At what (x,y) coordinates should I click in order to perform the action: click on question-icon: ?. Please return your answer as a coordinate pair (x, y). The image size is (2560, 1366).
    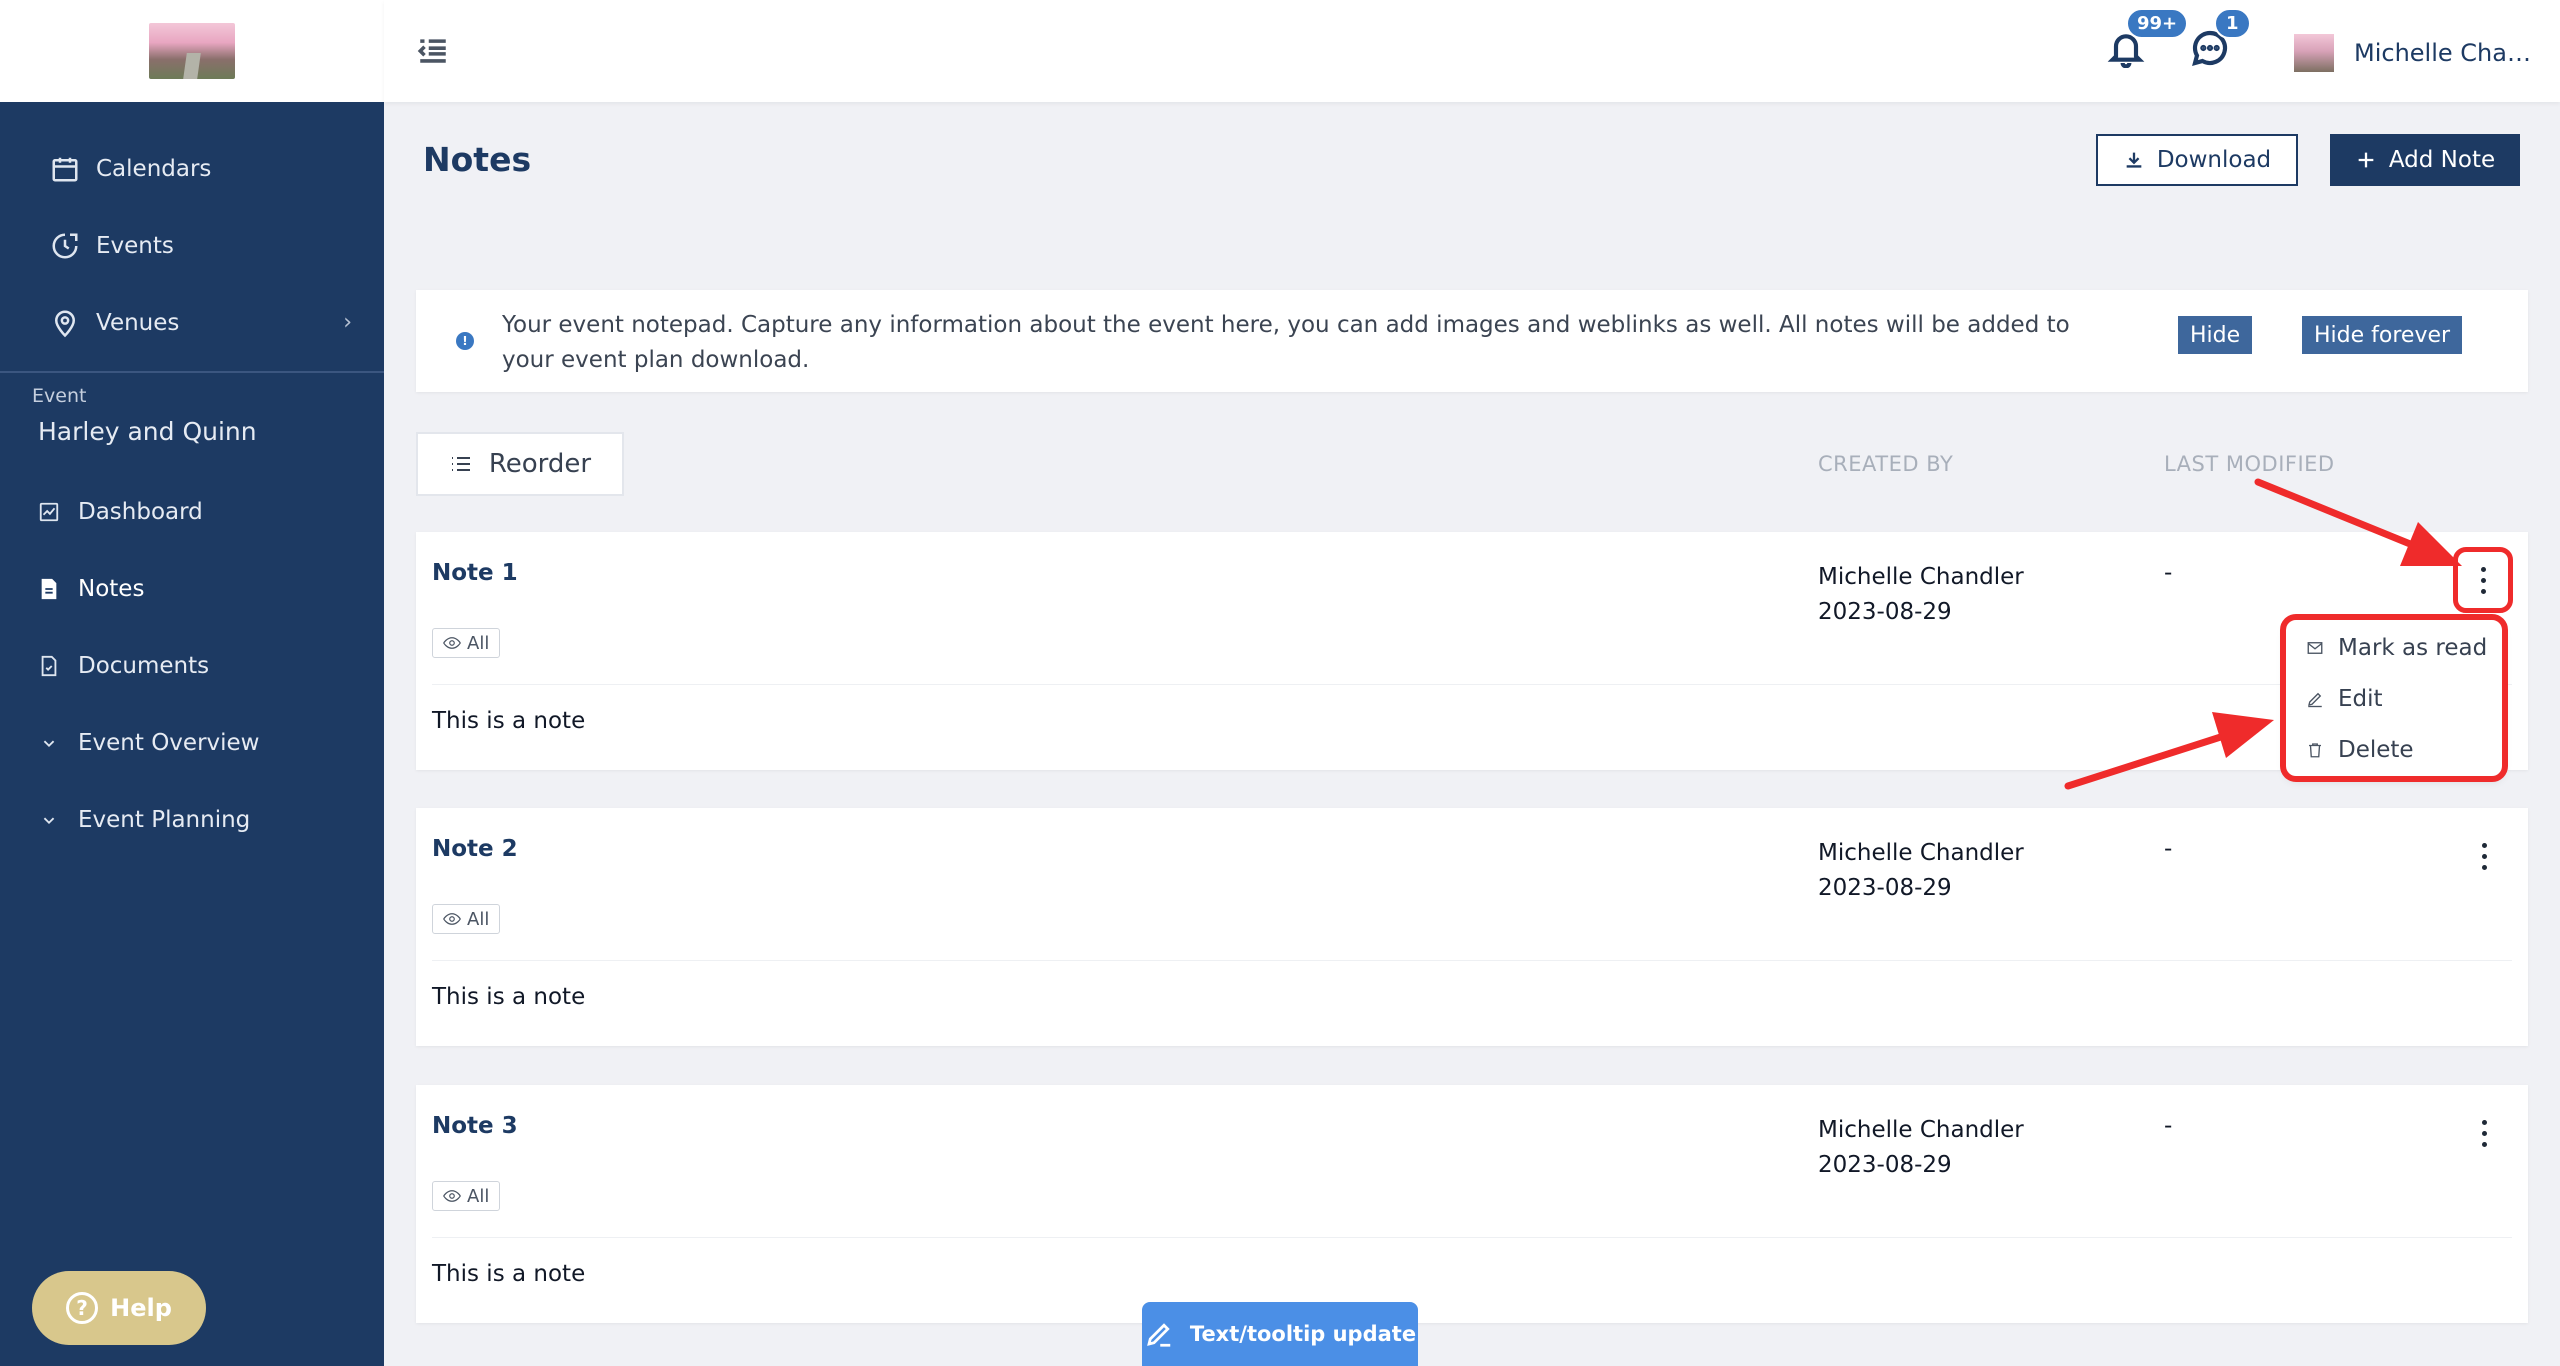
    Looking at the image, I should click on (82, 1308).